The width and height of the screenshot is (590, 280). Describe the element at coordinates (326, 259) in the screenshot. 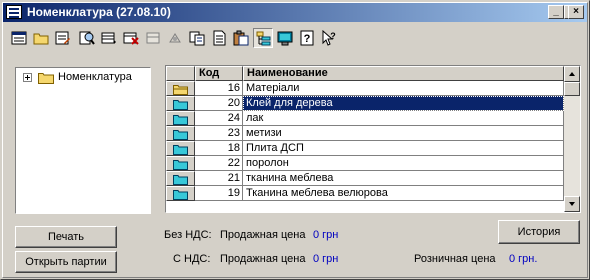

I see `sale-price-with-vat-value: 0 грн` at that location.